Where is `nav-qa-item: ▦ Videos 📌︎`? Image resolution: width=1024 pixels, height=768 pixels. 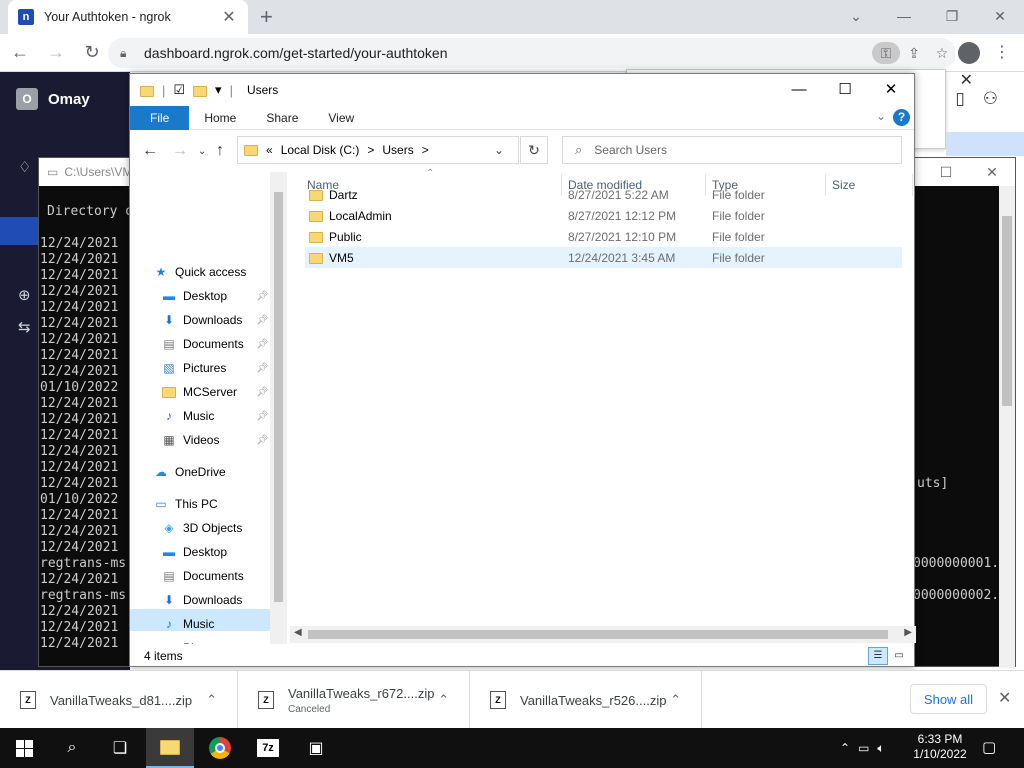
nav-qa-item: ▦ Videos 📌︎ is located at coordinates (214, 440).